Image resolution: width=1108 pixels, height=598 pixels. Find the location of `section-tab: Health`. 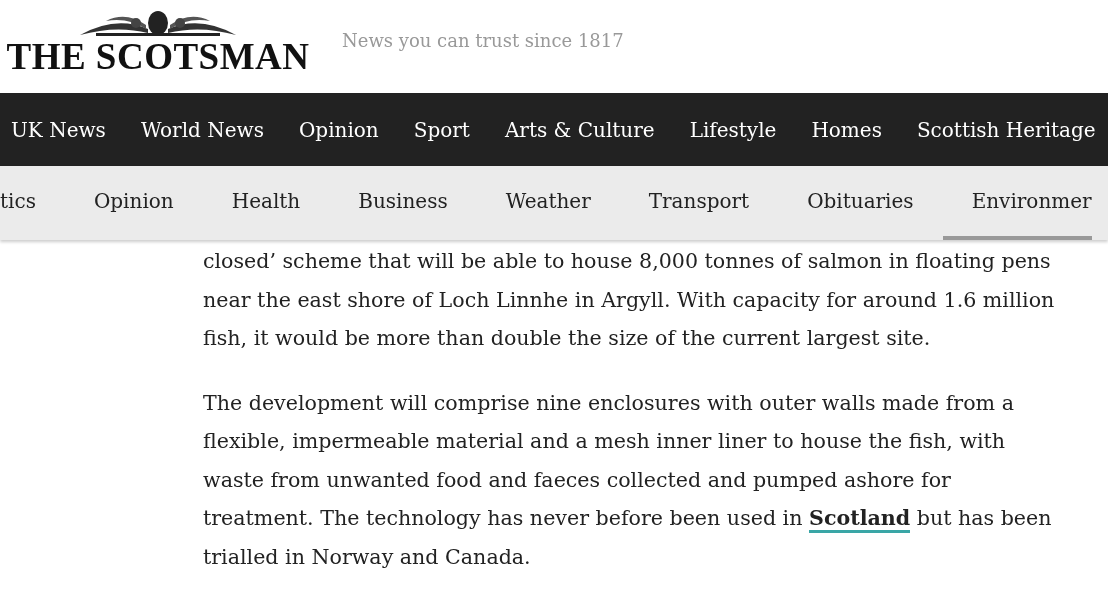

section-tab: Health is located at coordinates (266, 203).